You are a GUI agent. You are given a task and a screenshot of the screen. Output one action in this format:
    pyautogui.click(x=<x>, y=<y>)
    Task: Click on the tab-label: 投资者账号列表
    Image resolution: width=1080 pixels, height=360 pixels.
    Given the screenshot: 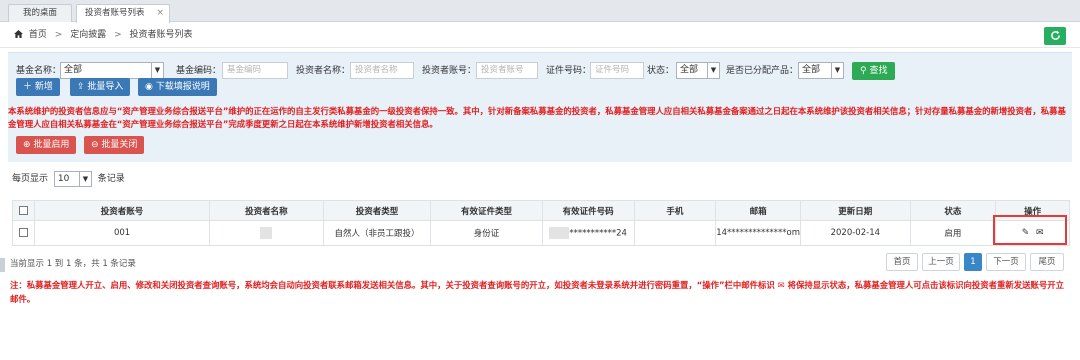 What is the action you would take?
    pyautogui.click(x=115, y=13)
    